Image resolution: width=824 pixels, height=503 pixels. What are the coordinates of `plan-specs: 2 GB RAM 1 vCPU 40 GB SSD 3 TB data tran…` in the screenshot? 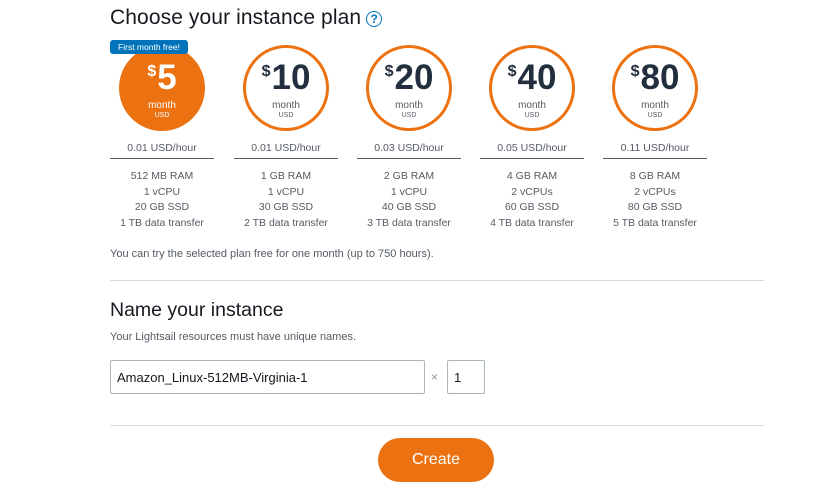 It's located at (409, 200).